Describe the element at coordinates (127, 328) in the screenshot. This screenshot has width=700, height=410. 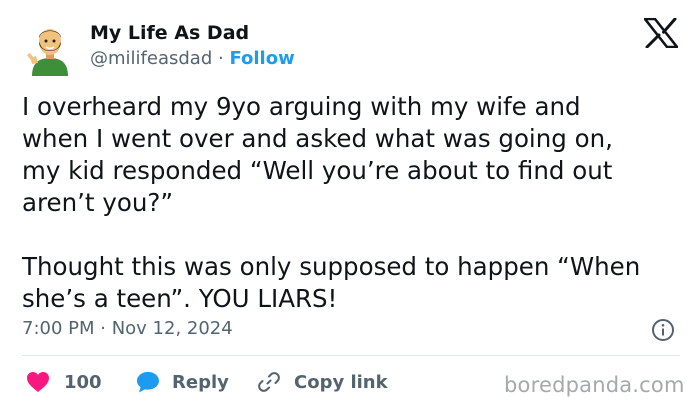
I see `tweet-timestamp: 7:00 PM · Nov 12, 2024` at that location.